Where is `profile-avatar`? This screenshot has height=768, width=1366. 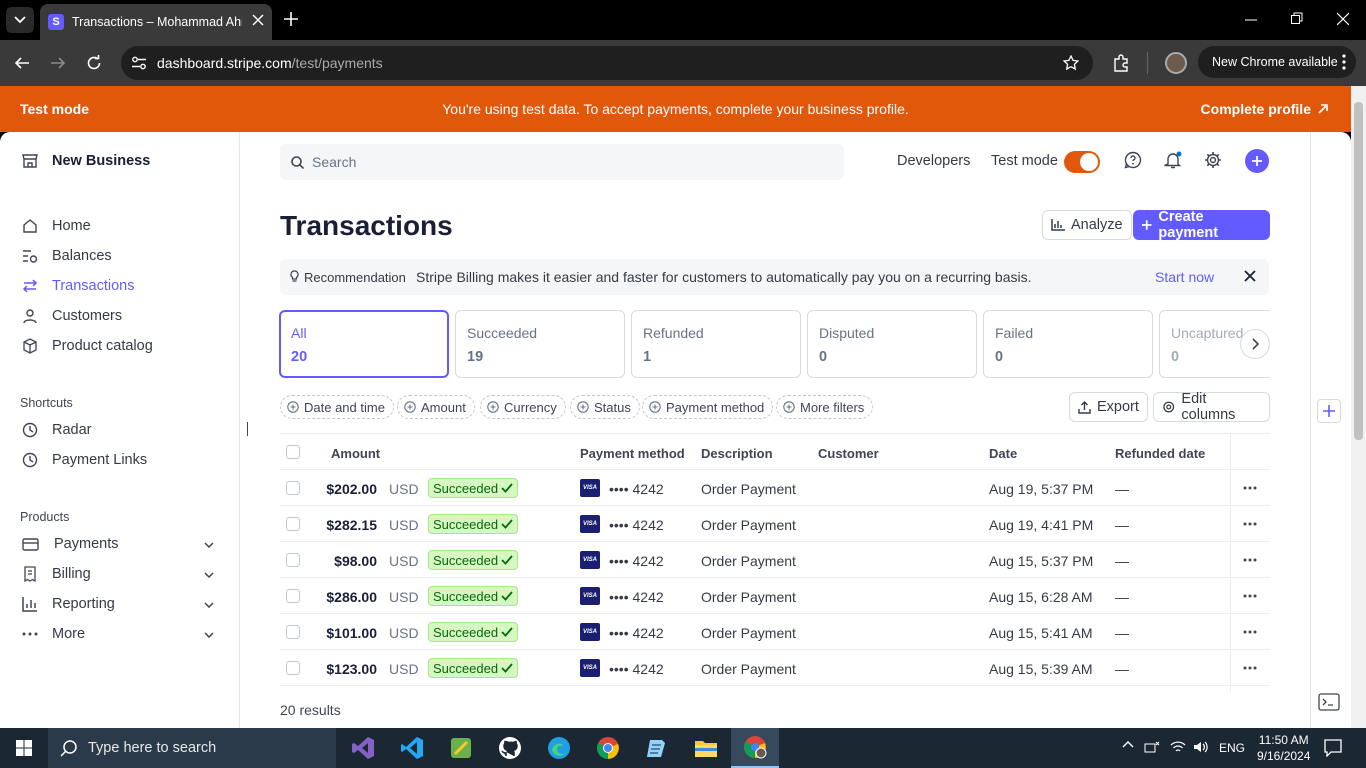 profile-avatar is located at coordinates (1176, 63).